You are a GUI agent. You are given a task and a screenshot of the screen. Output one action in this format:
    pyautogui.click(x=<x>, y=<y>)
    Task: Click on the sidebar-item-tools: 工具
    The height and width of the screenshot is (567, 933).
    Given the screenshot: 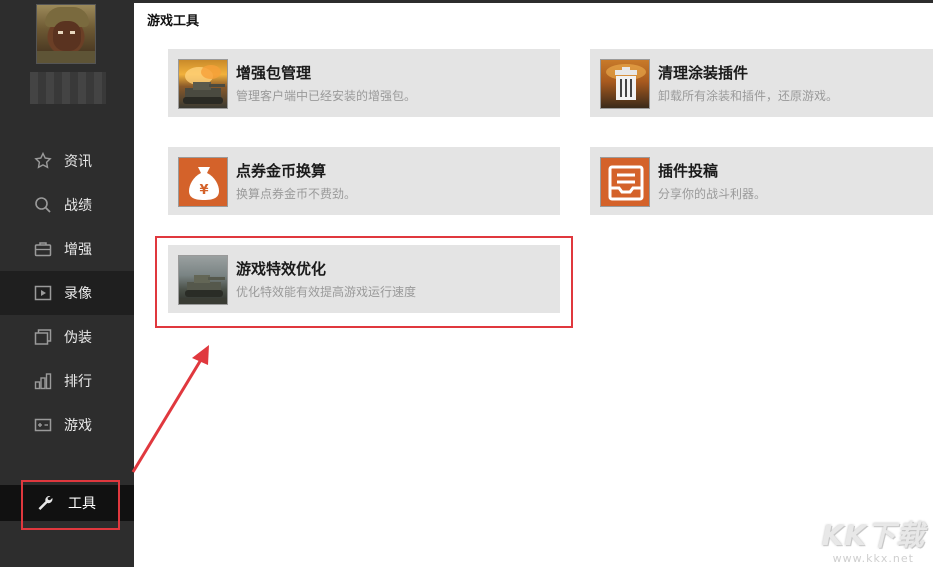 What is the action you would take?
    pyautogui.click(x=67, y=503)
    